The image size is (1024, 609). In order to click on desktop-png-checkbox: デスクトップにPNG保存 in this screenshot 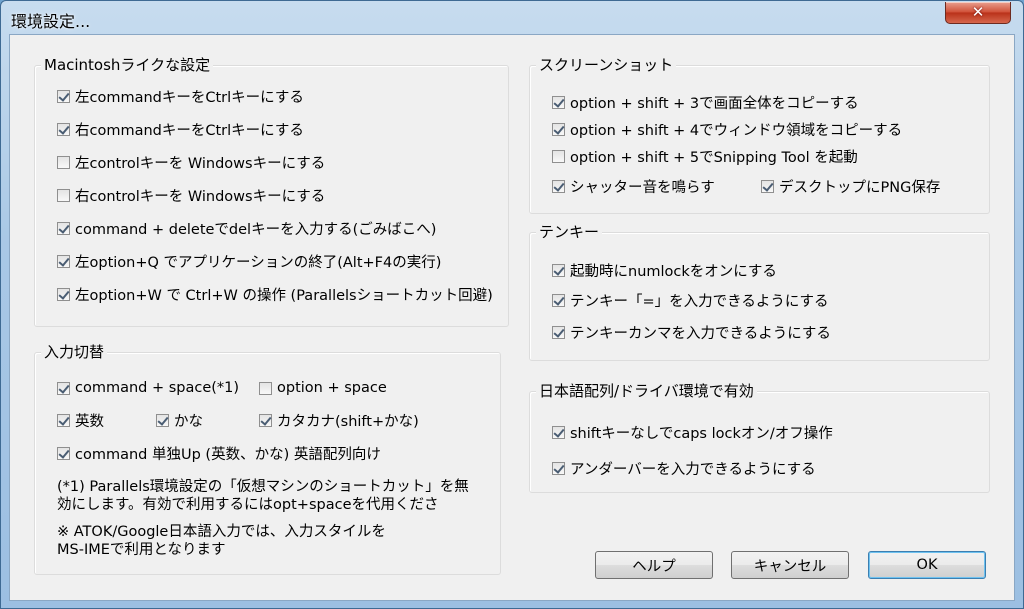, I will do `click(850, 186)`.